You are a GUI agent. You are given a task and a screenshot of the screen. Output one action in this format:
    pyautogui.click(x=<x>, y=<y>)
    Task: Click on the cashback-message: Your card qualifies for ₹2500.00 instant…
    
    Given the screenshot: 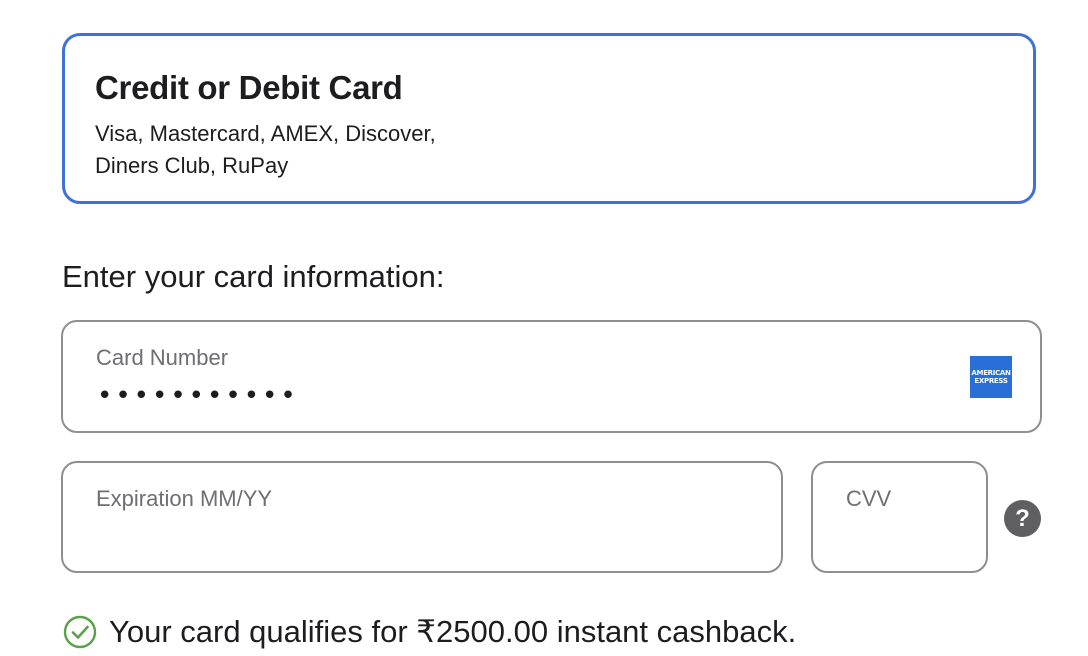 What is the action you would take?
    pyautogui.click(x=453, y=631)
    